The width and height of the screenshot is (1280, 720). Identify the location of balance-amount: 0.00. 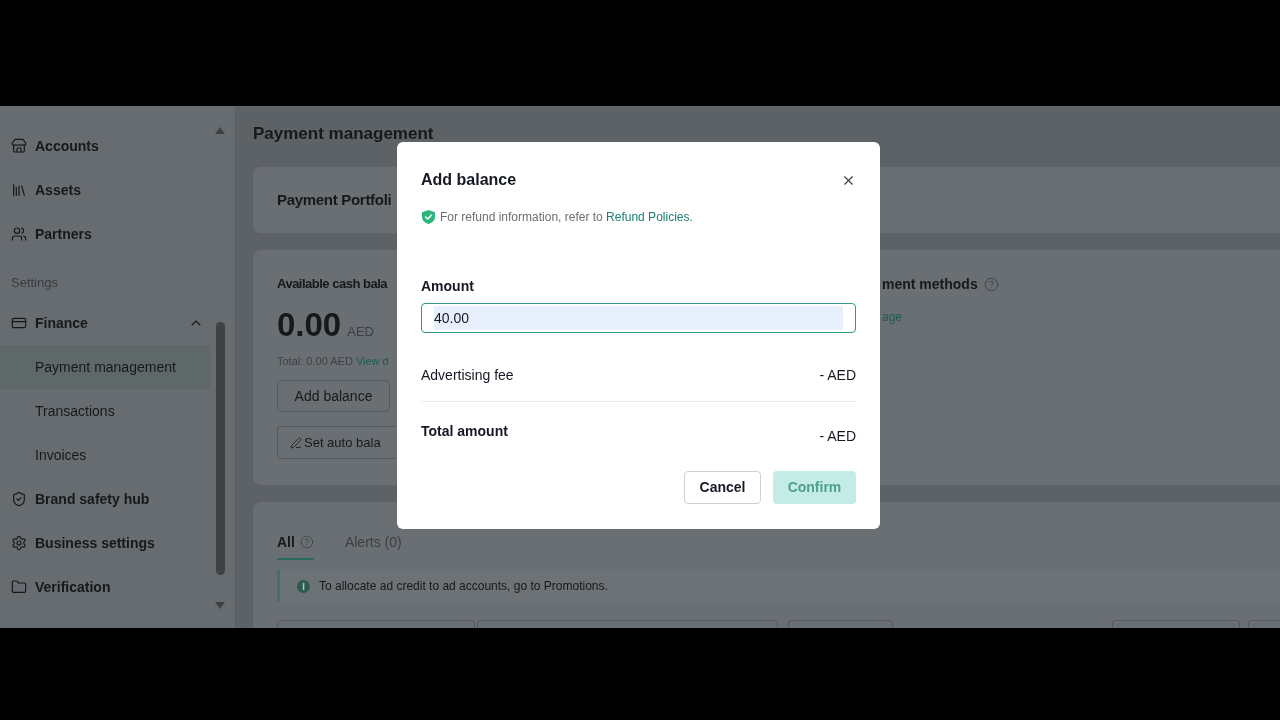
(309, 325).